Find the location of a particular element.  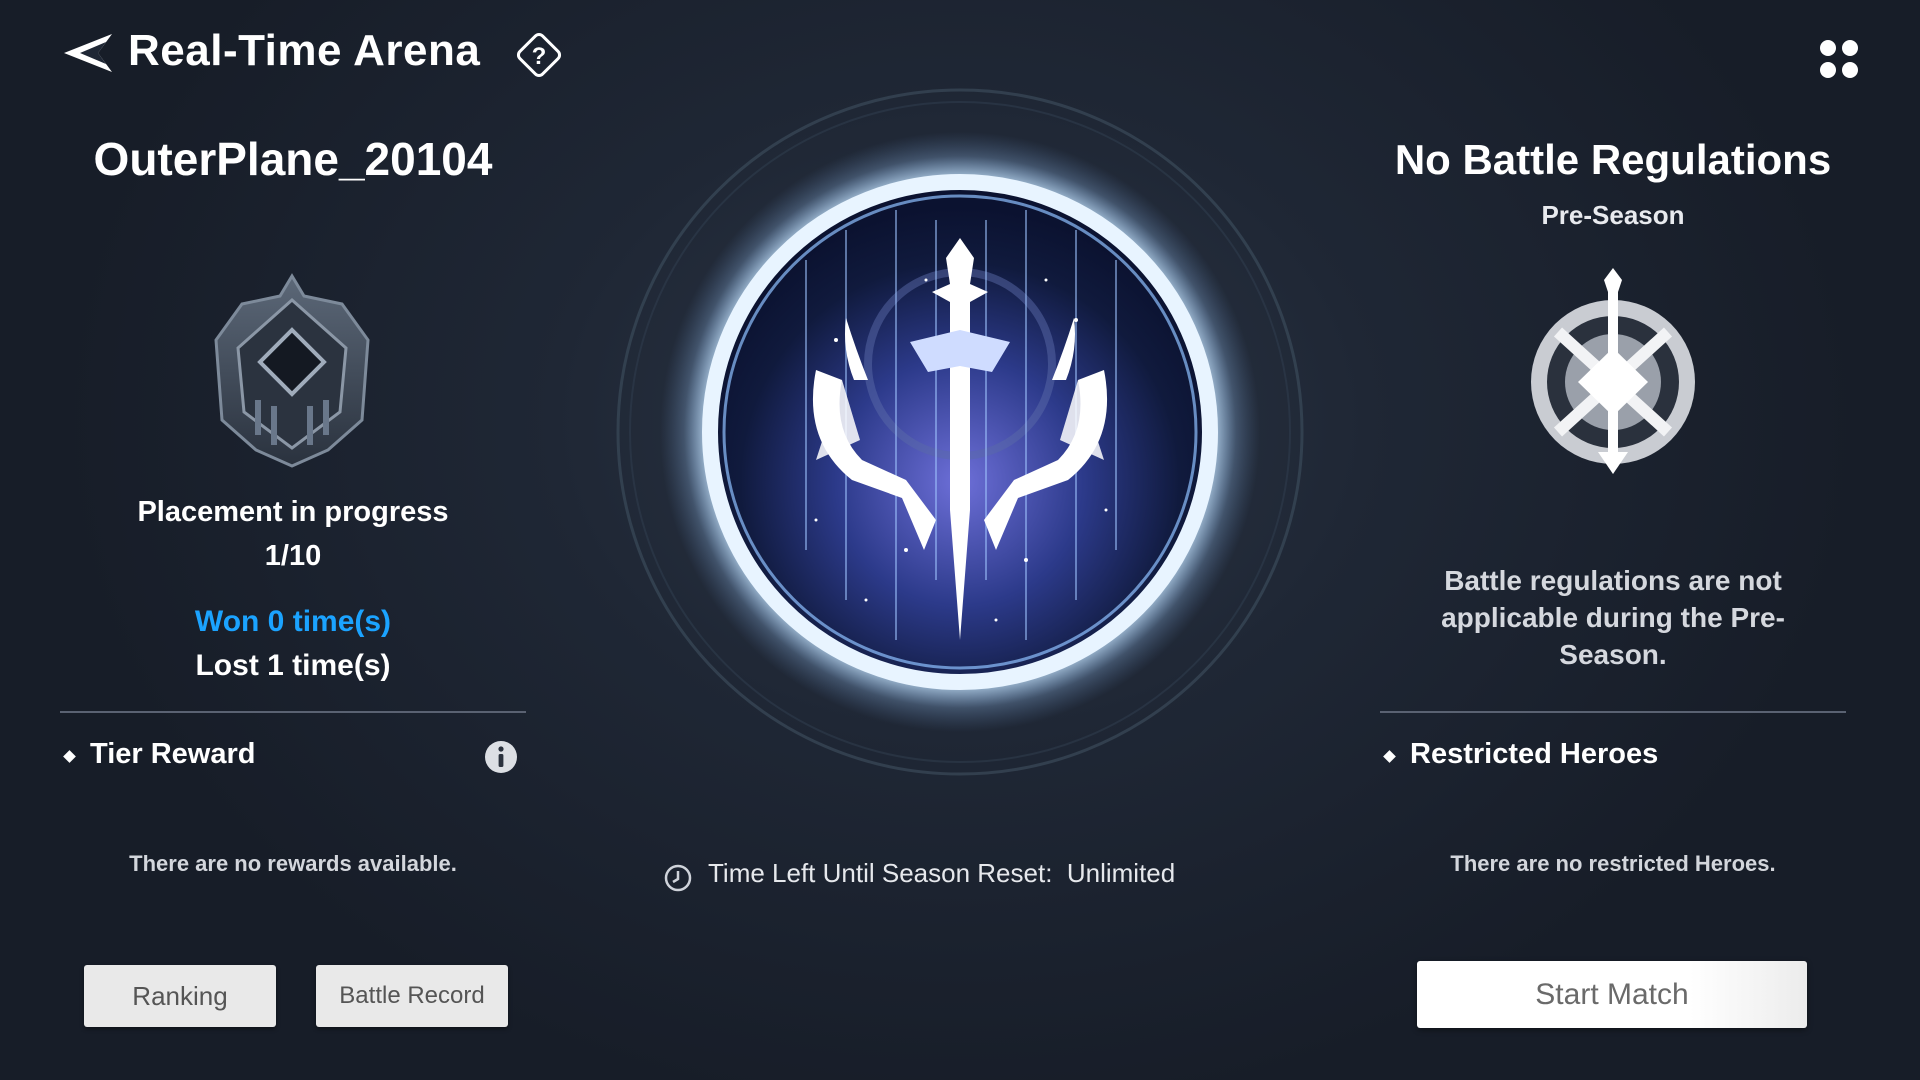

ranking-button: Ranking is located at coordinates (180, 996).